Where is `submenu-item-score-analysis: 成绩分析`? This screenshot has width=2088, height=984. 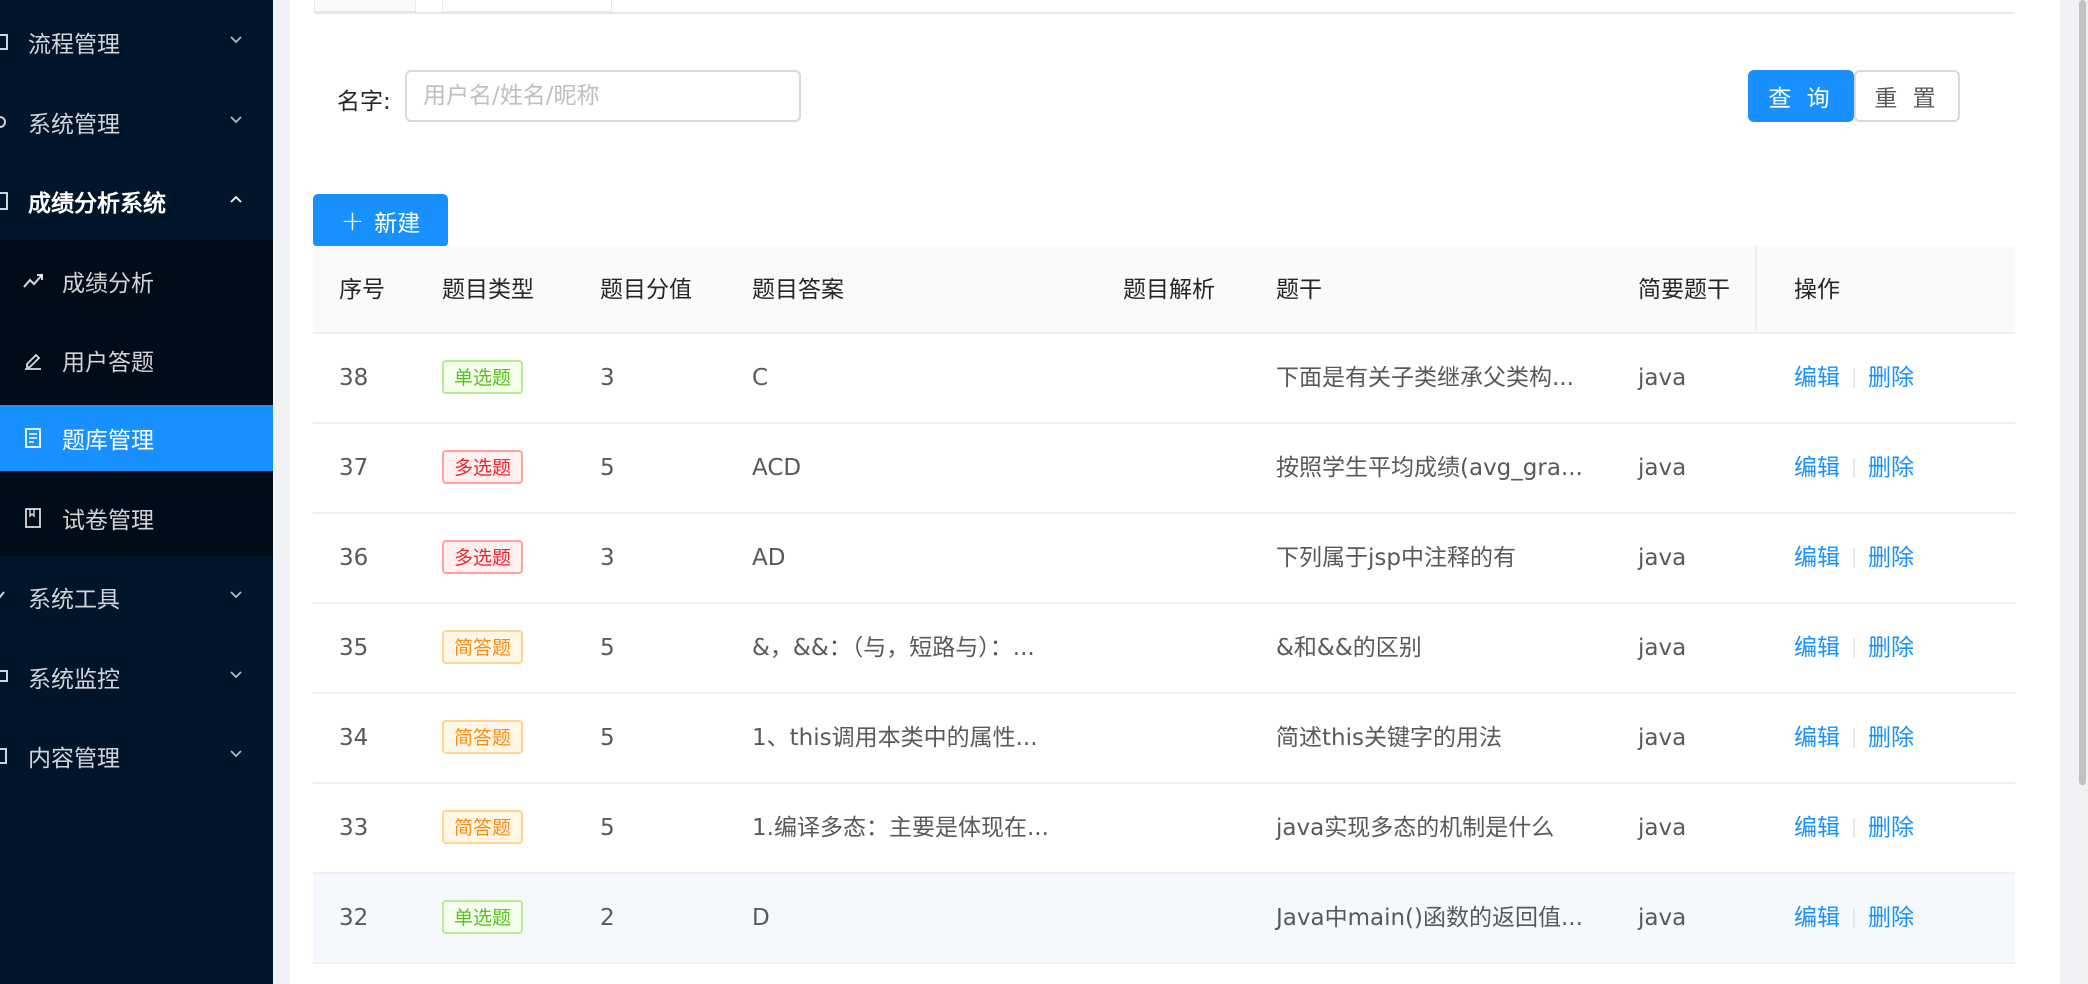 submenu-item-score-analysis: 成绩分析 is located at coordinates (136, 281).